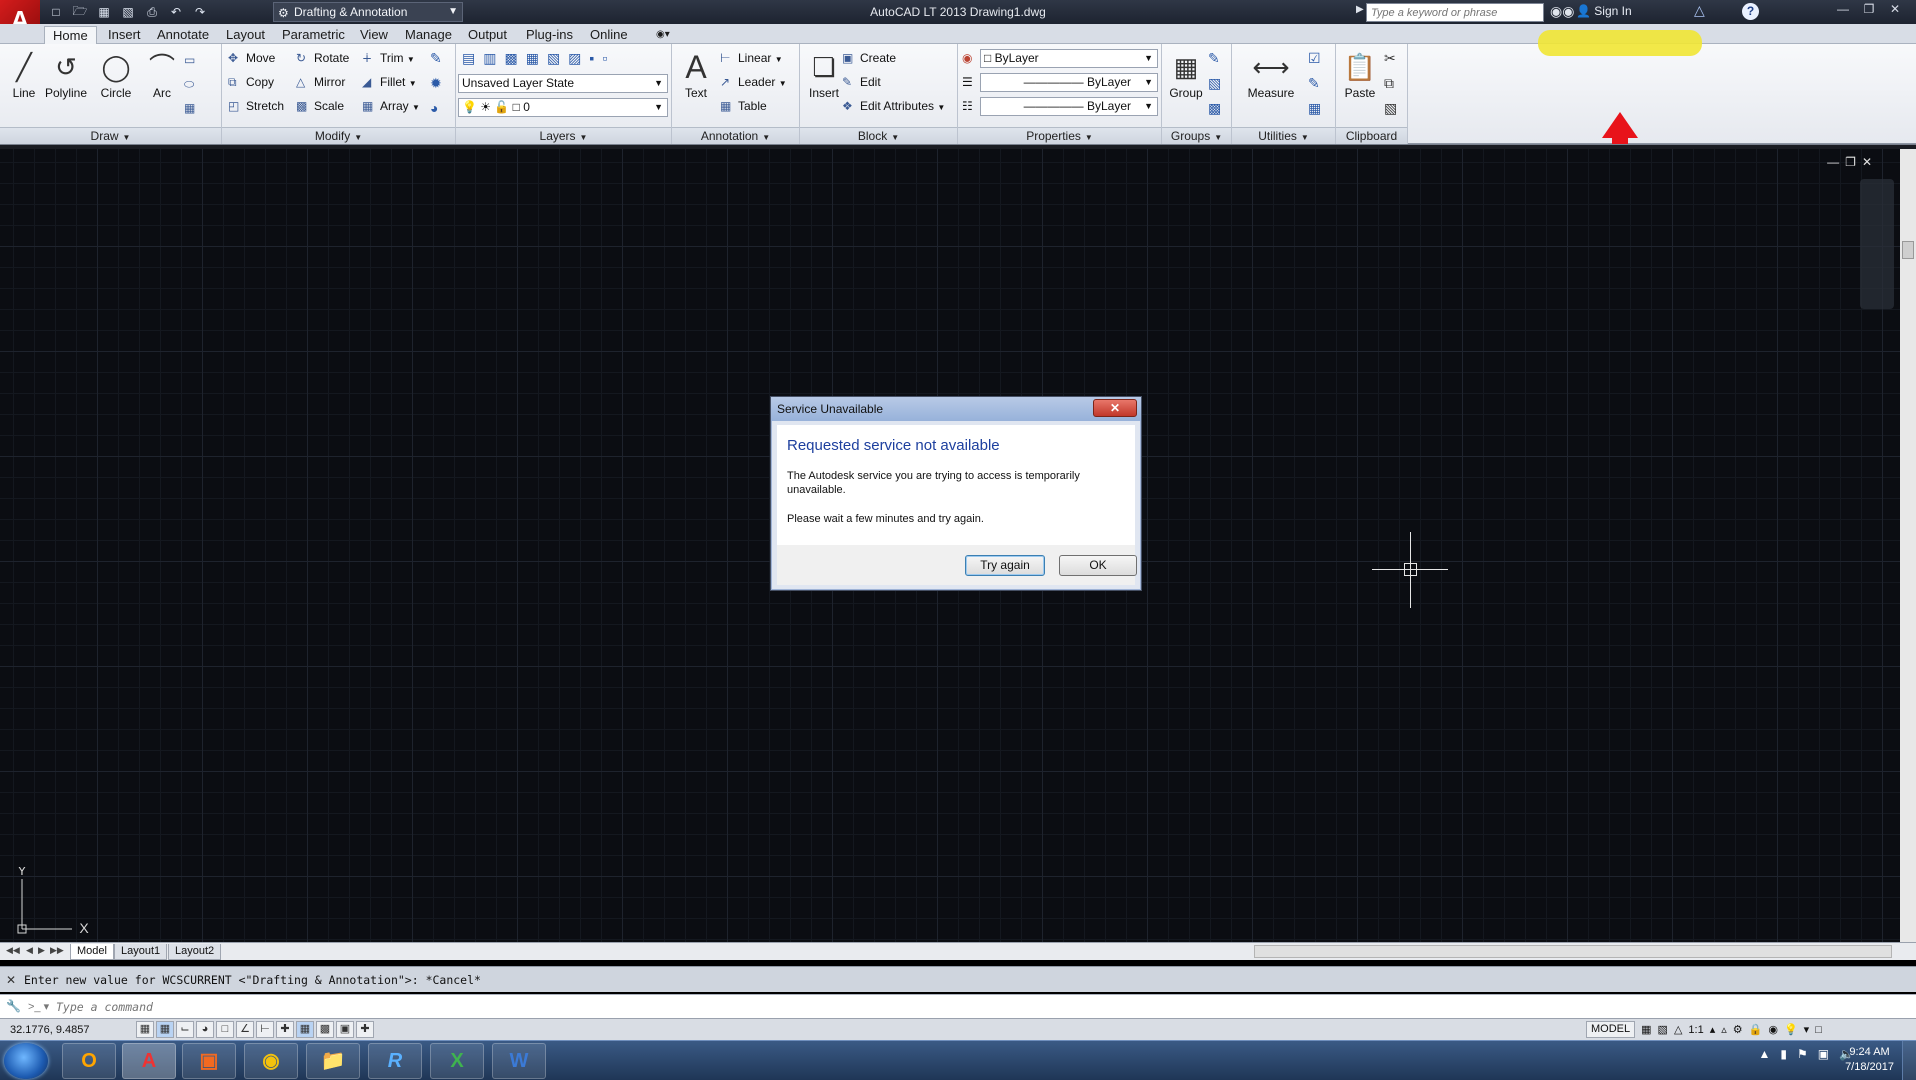  Describe the element at coordinates (1823, 1054) in the screenshot. I see `power-icon: ▣` at that location.